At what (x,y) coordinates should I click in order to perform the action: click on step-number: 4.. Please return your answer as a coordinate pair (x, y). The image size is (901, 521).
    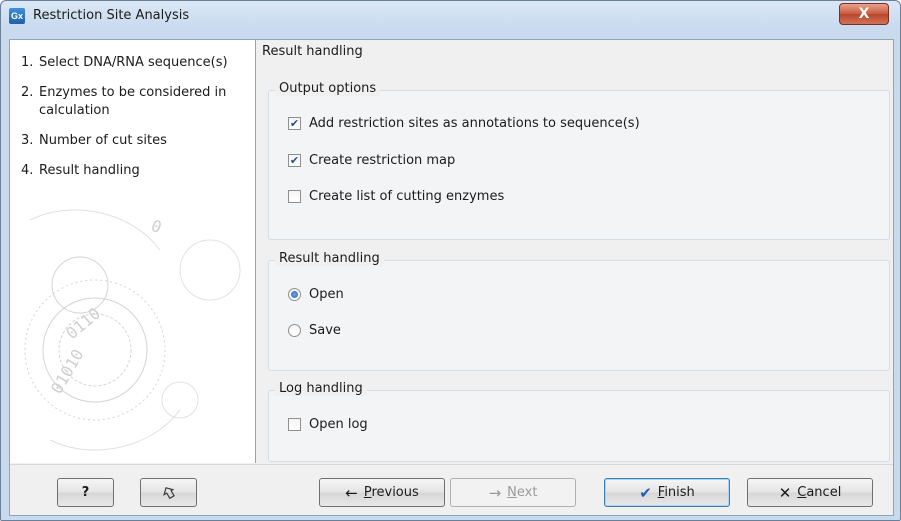
    Looking at the image, I should click on (27, 170).